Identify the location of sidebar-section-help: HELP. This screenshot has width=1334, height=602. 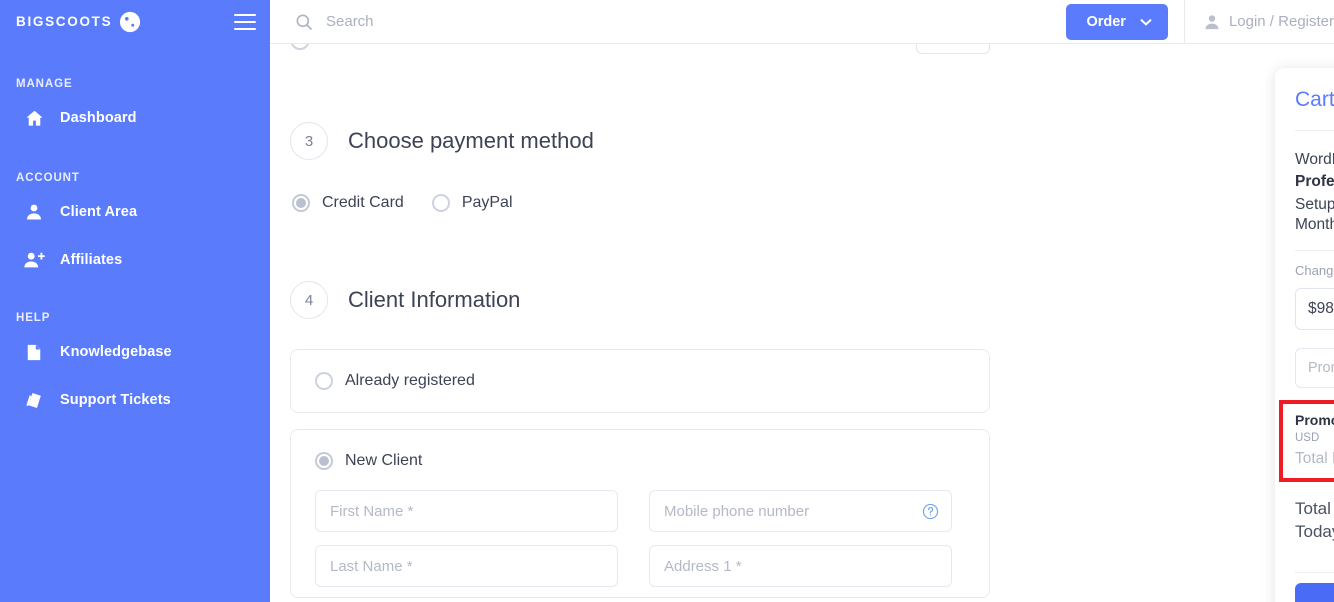
(33, 318).